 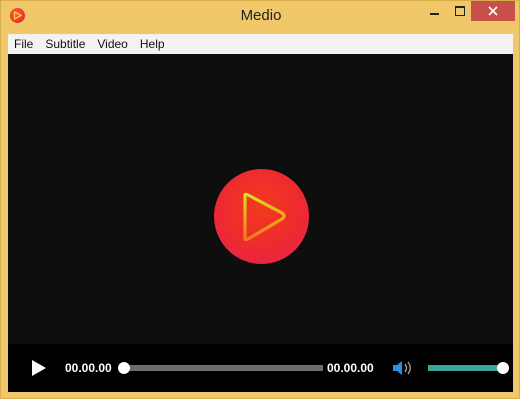 What do you see at coordinates (152, 44) in the screenshot?
I see `menu-help: Help` at bounding box center [152, 44].